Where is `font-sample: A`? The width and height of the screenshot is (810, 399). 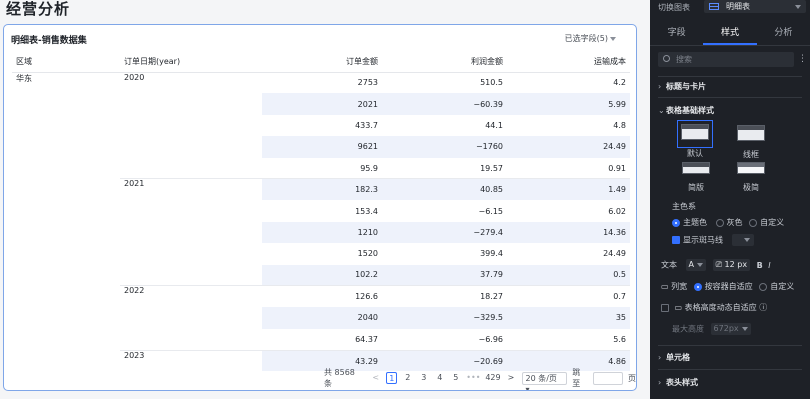 font-sample: A is located at coordinates (691, 264).